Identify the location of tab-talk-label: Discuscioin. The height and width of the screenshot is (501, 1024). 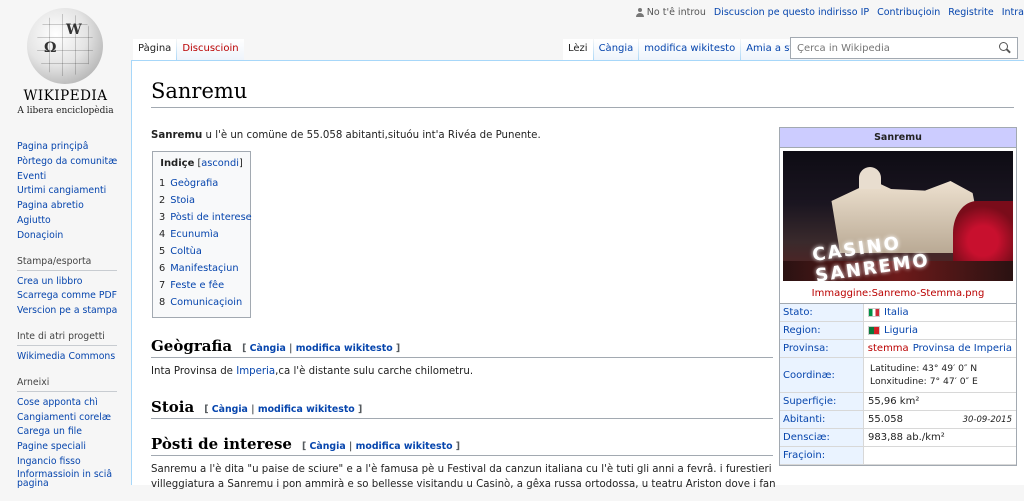
(210, 48).